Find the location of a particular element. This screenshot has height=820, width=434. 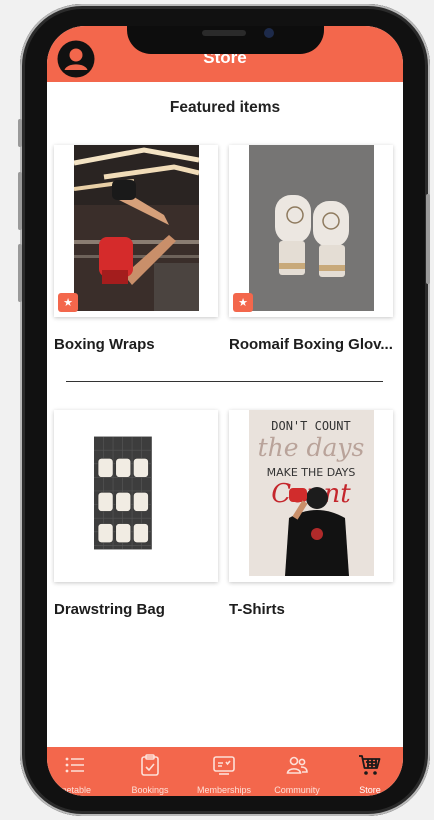

nav-label-store: Store is located at coordinates (370, 790).